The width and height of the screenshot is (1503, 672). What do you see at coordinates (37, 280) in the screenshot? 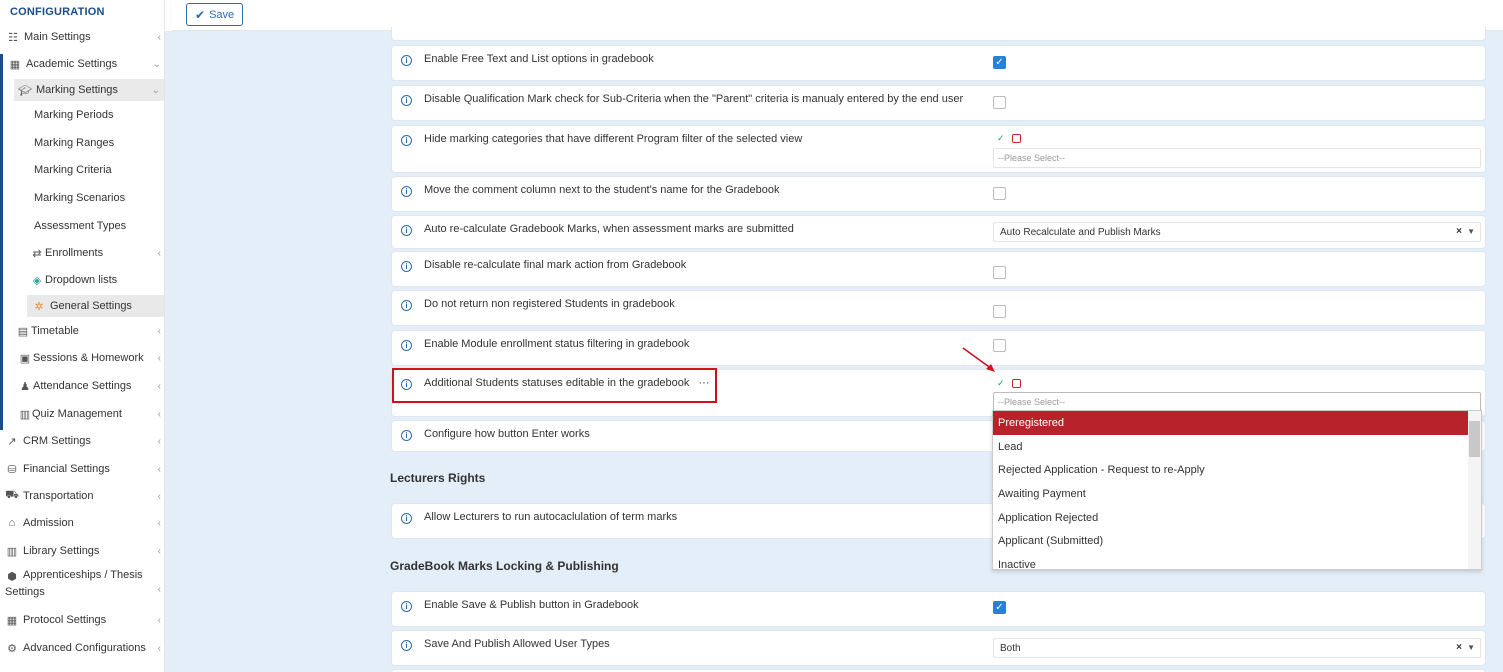
I see `layers-icon: ◈` at bounding box center [37, 280].